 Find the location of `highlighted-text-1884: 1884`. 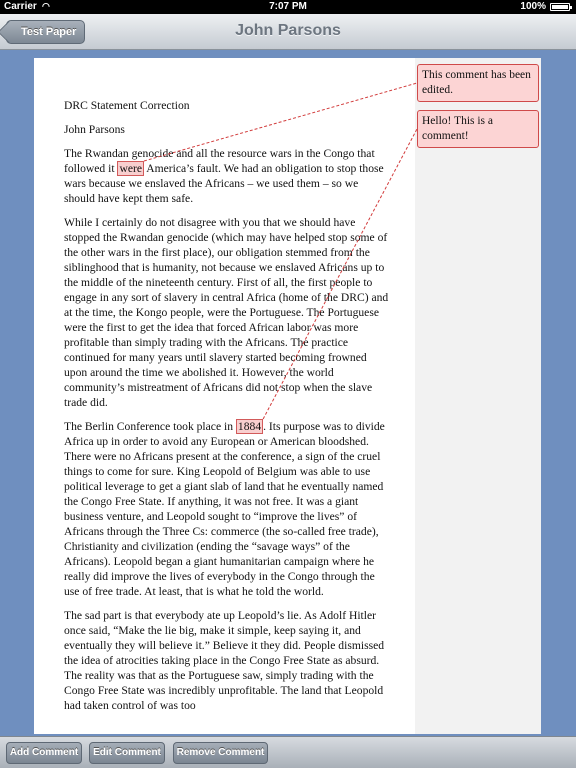

highlighted-text-1884: 1884 is located at coordinates (249, 426).